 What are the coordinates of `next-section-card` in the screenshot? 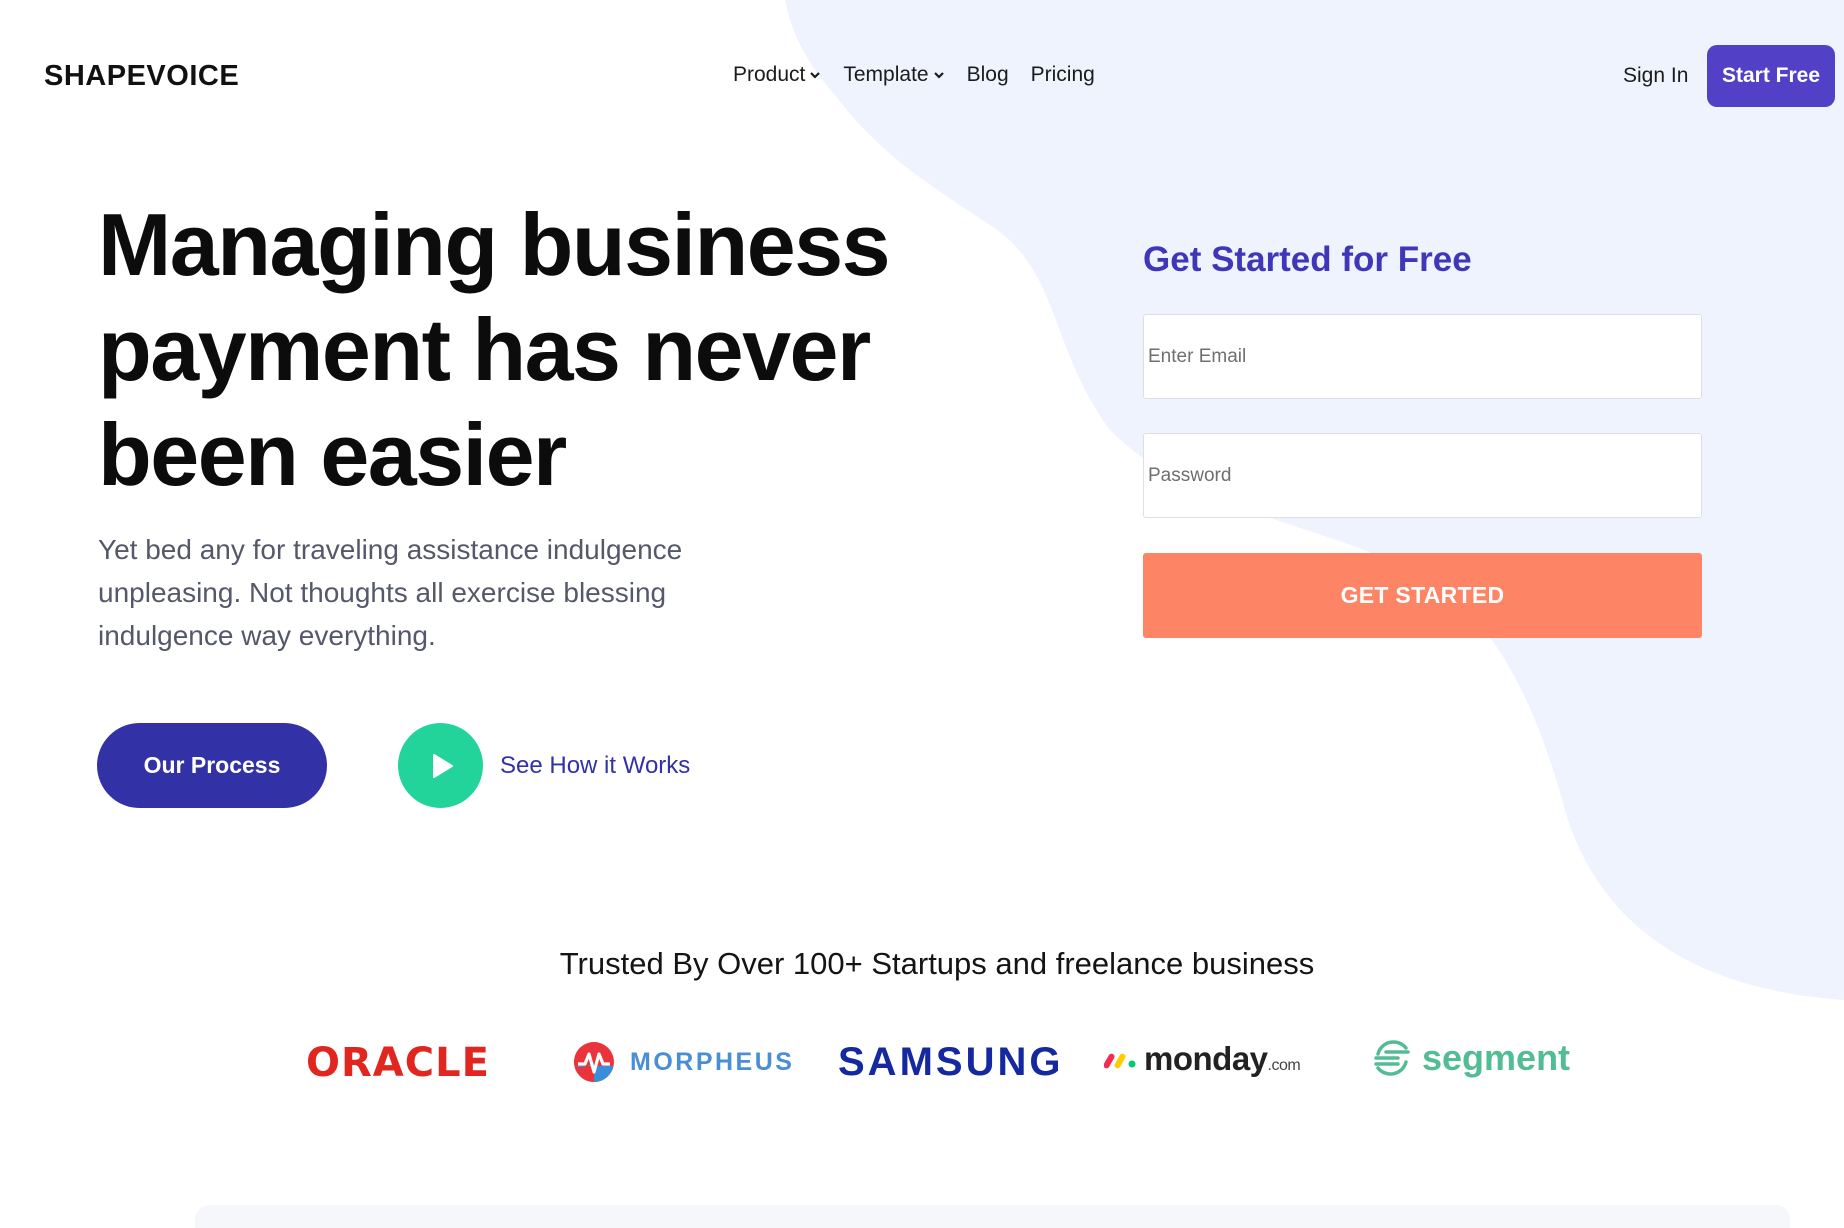 It's located at (992, 1216).